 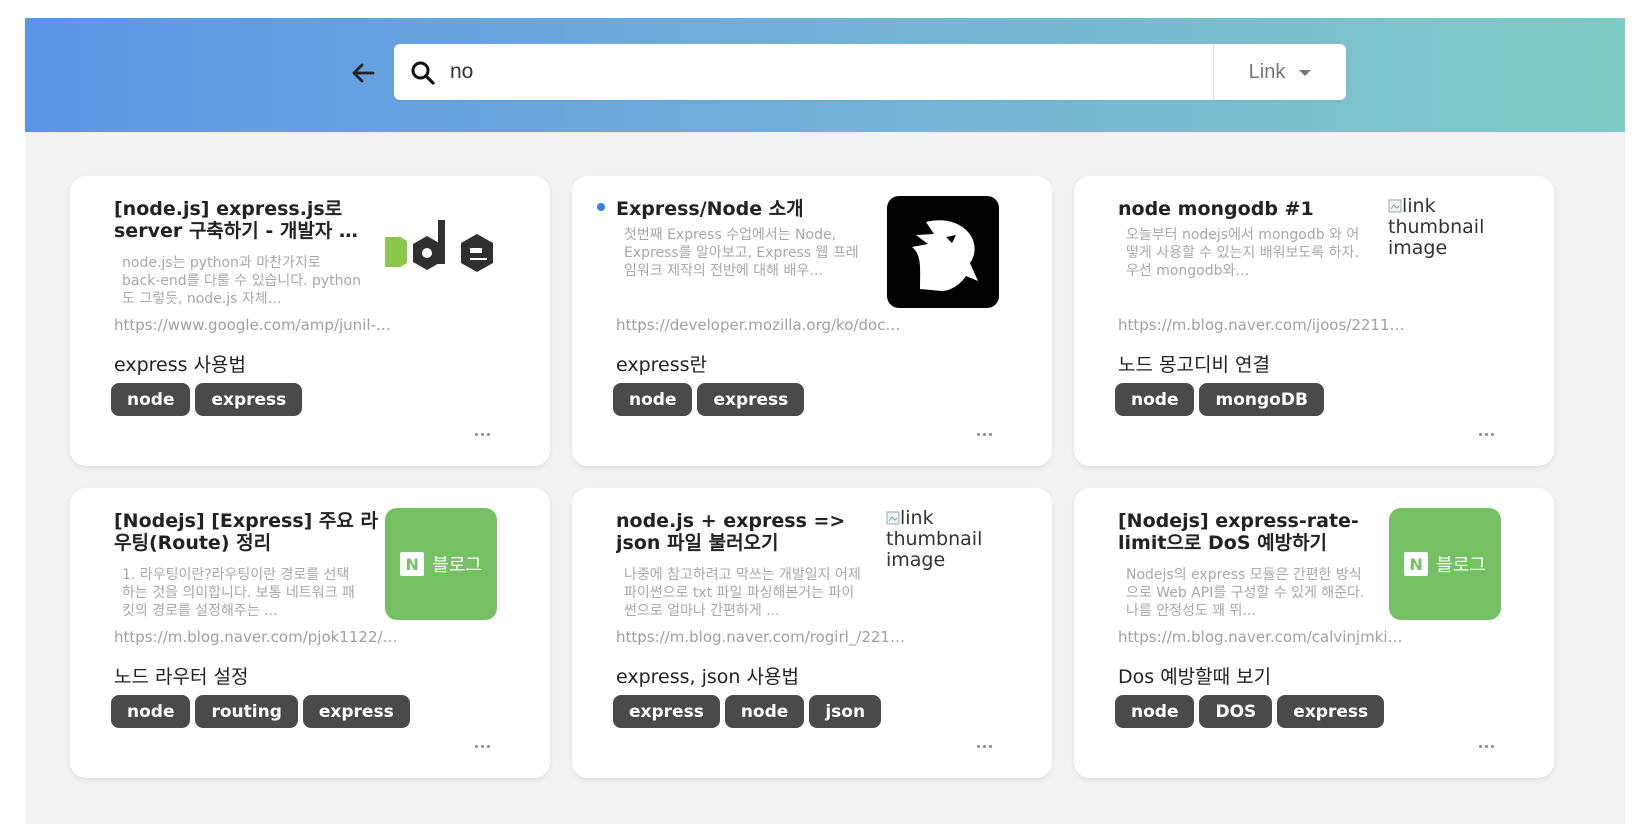 I want to click on search-input, so click(x=820, y=72).